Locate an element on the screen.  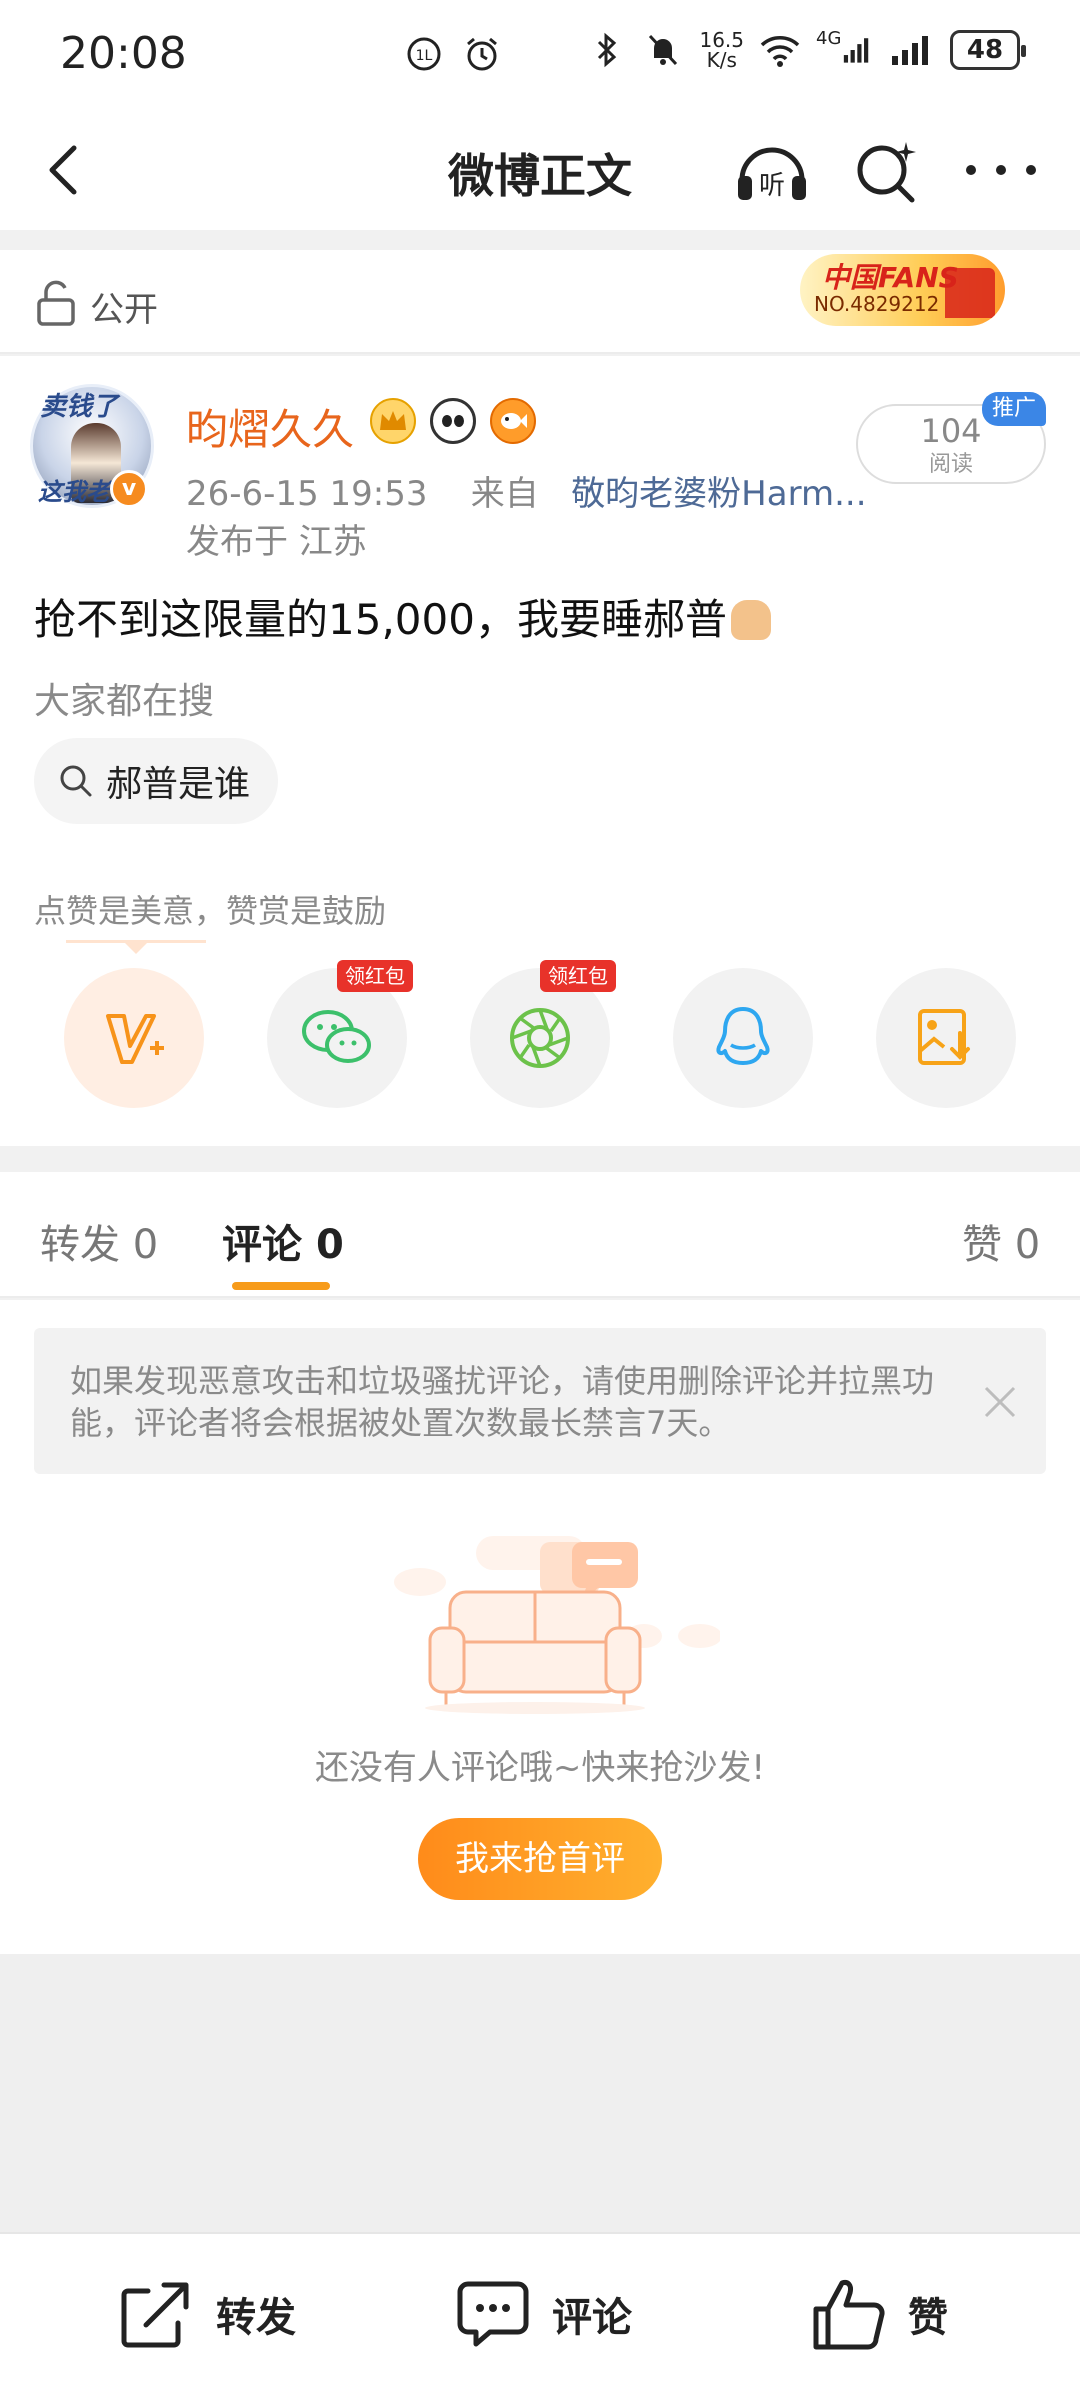
save-image-icon is located at coordinates (944, 1037).